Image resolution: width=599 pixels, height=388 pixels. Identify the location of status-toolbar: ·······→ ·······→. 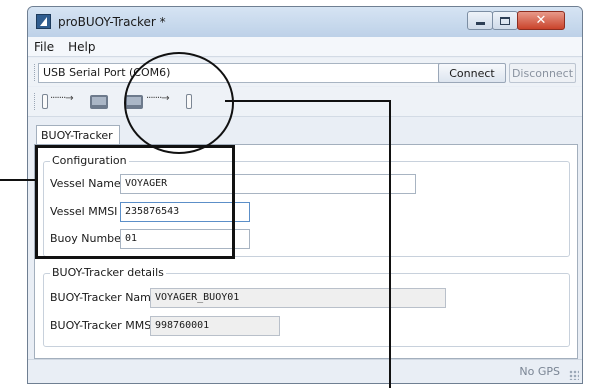
(305, 102).